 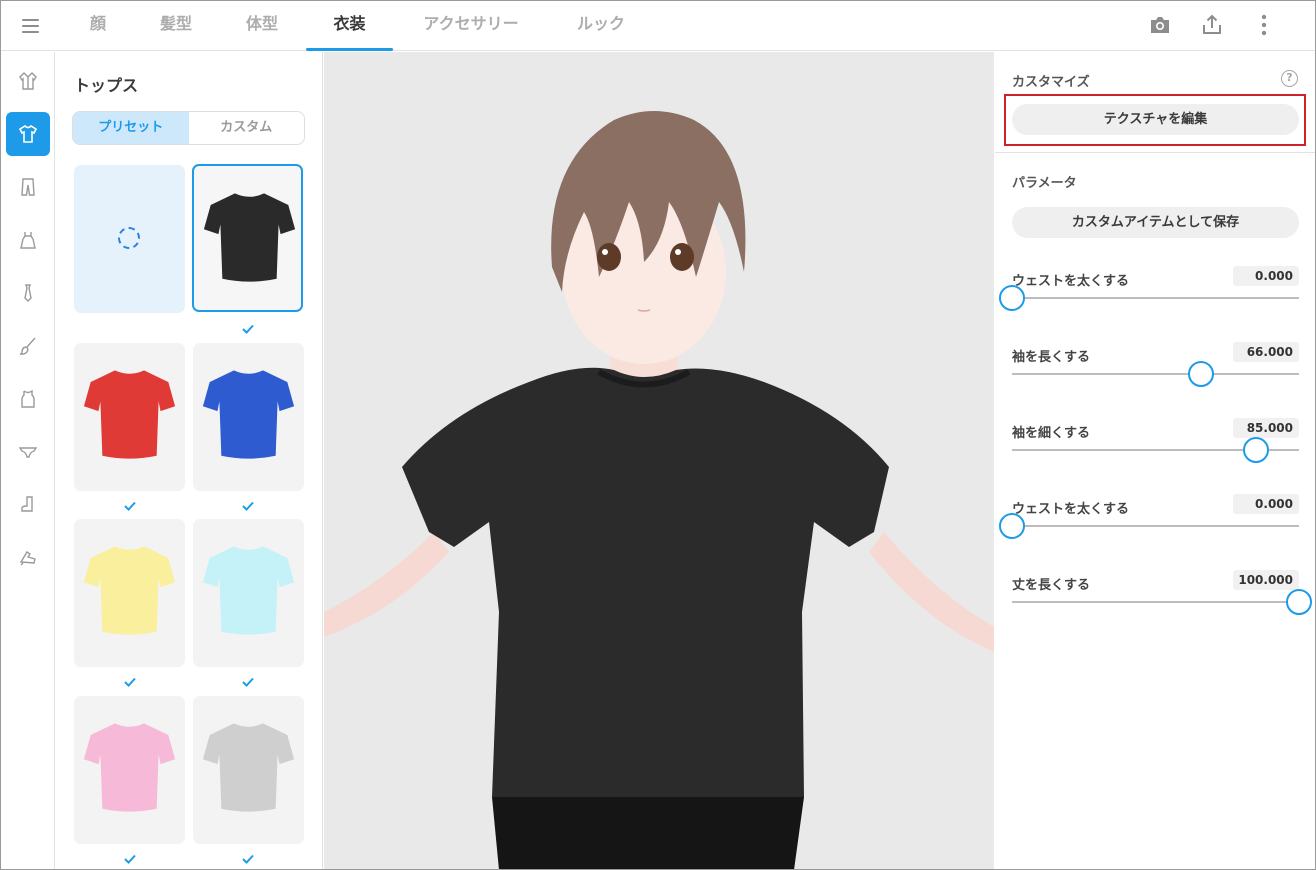 I want to click on left-eye, so click(x=609, y=257).